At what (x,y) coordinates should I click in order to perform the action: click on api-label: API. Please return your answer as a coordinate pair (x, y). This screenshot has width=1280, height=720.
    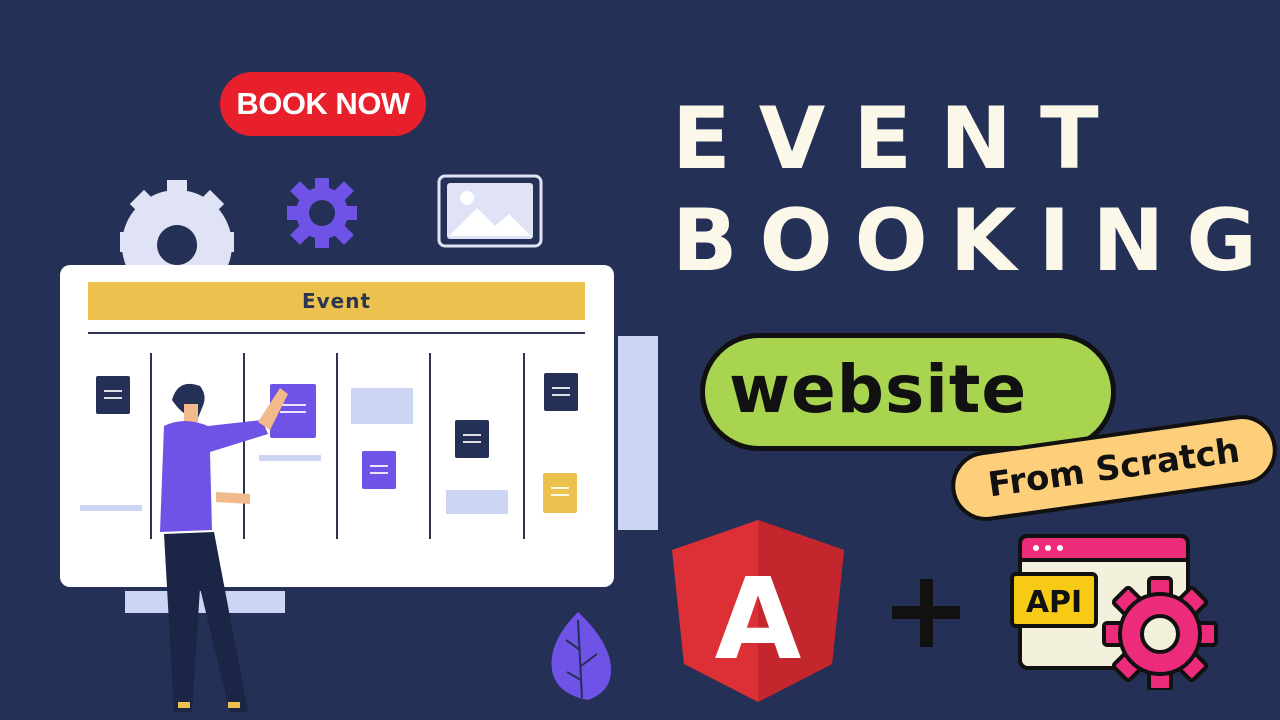
    Looking at the image, I should click on (1054, 602).